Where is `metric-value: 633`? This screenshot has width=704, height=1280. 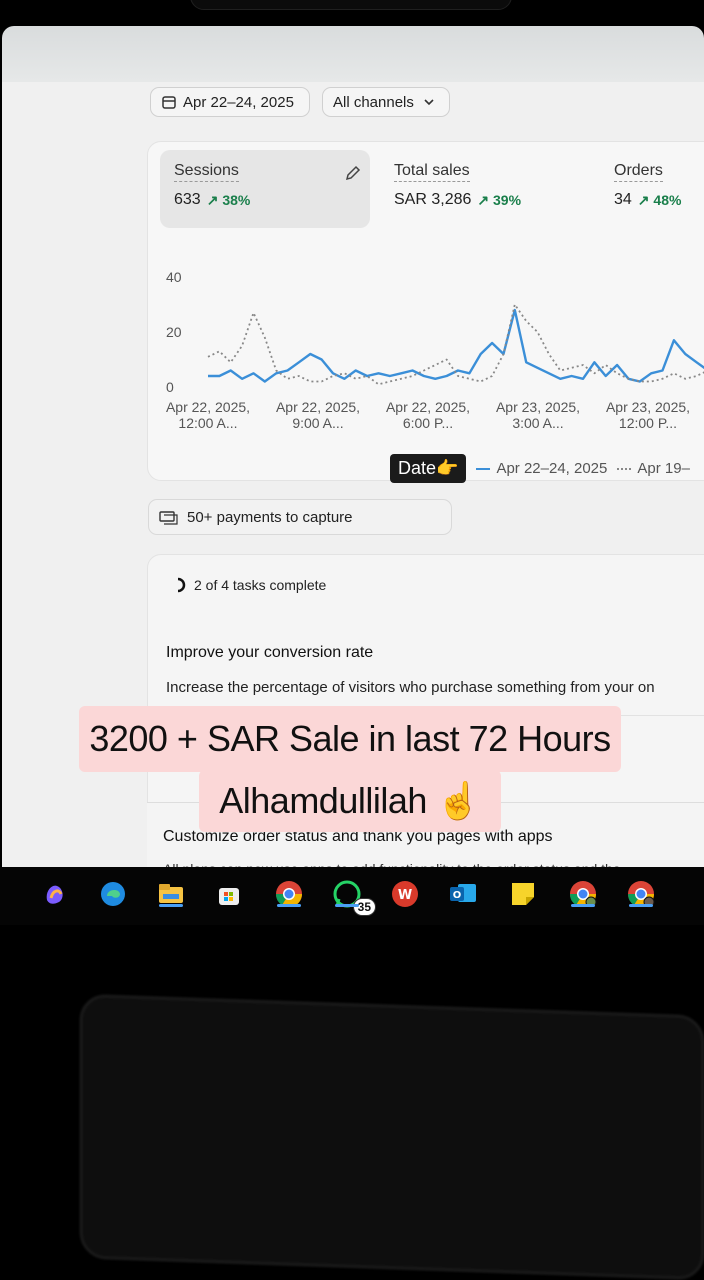 metric-value: 633 is located at coordinates (187, 199).